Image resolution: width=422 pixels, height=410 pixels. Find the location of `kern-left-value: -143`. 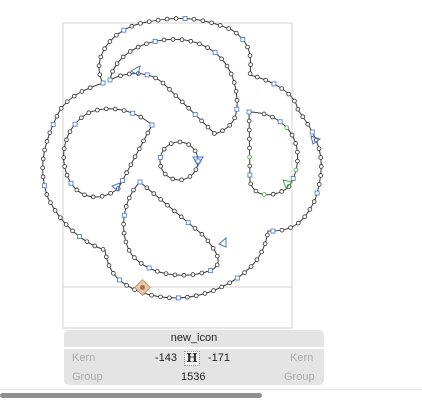

kern-left-value: -143 is located at coordinates (166, 358).